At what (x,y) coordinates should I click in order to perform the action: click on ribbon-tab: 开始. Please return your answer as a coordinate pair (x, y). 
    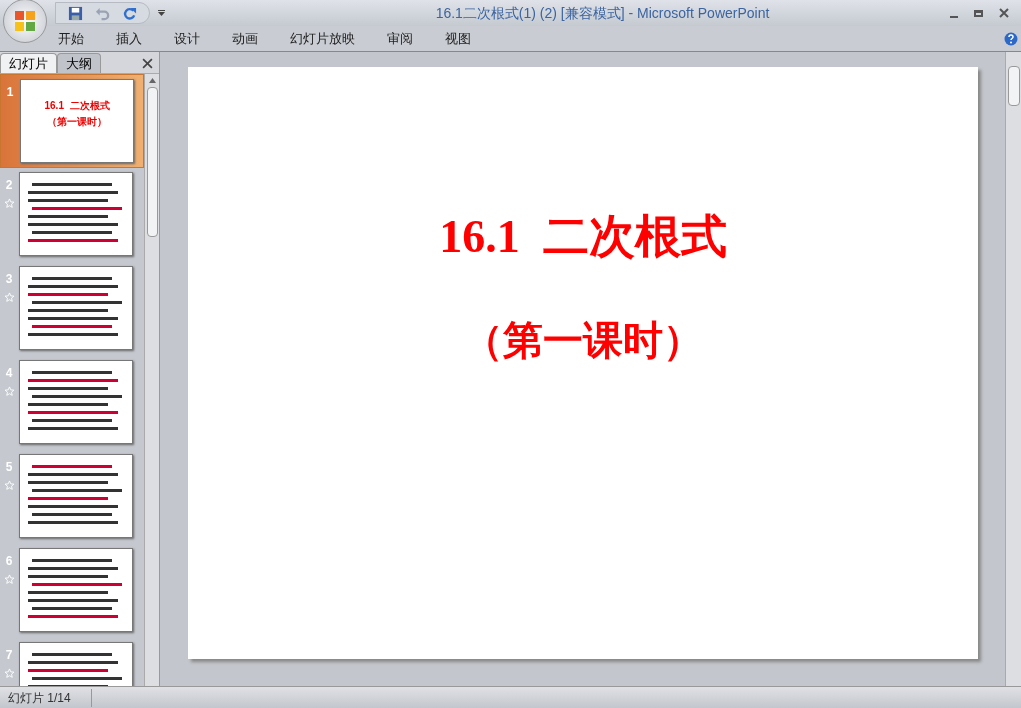
    Looking at the image, I should click on (71, 38).